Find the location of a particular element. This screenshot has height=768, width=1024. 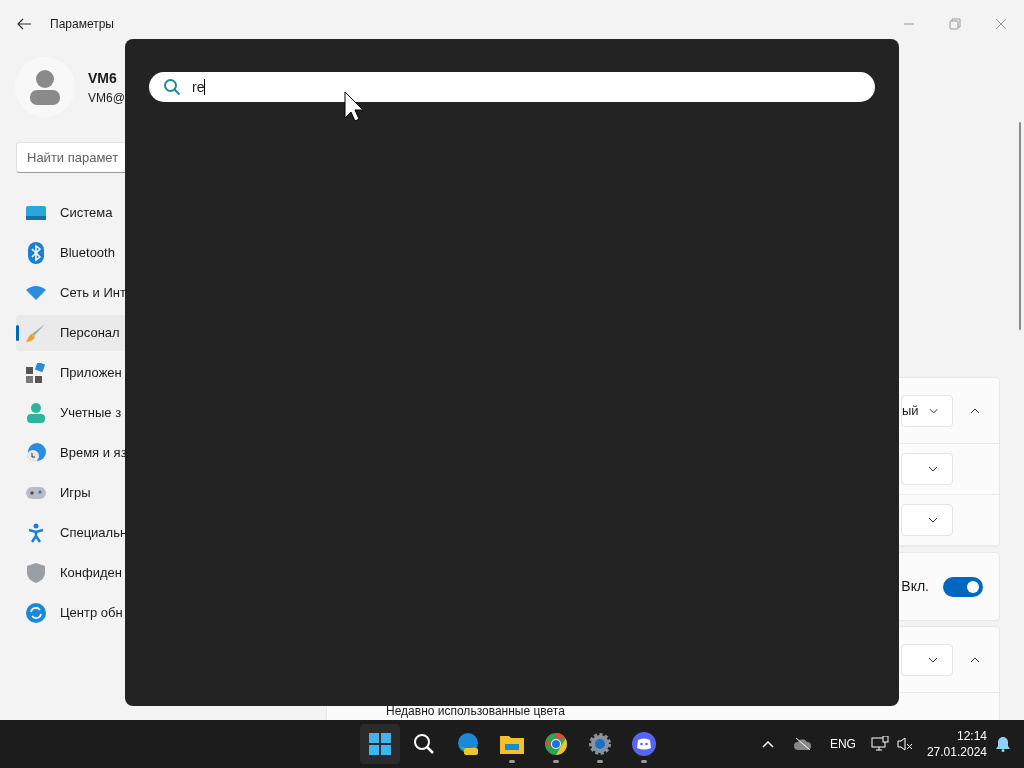

clock-globe-icon is located at coordinates (36, 453).